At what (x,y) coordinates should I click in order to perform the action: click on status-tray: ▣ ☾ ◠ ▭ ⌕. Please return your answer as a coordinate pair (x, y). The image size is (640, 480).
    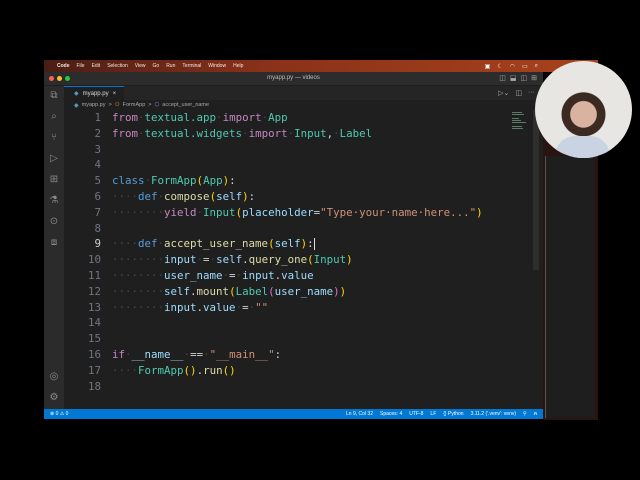
    Looking at the image, I should click on (511, 66).